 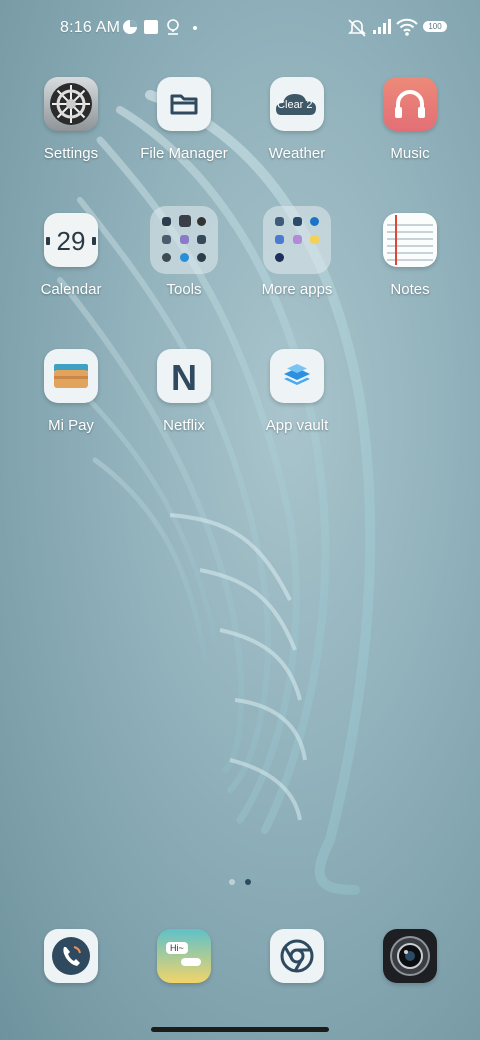 I want to click on app-label: Tools, so click(x=184, y=289).